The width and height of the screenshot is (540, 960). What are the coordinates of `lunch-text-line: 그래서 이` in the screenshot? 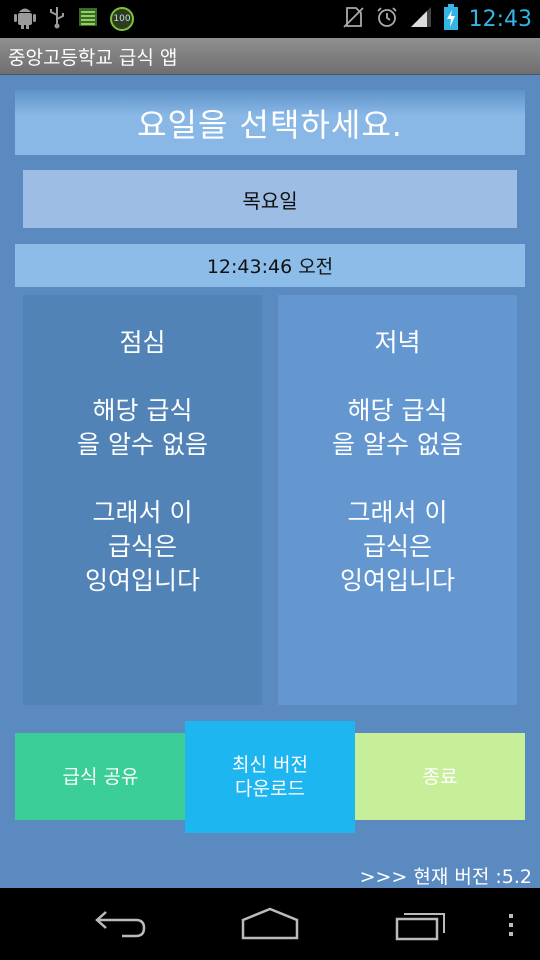 It's located at (142, 512).